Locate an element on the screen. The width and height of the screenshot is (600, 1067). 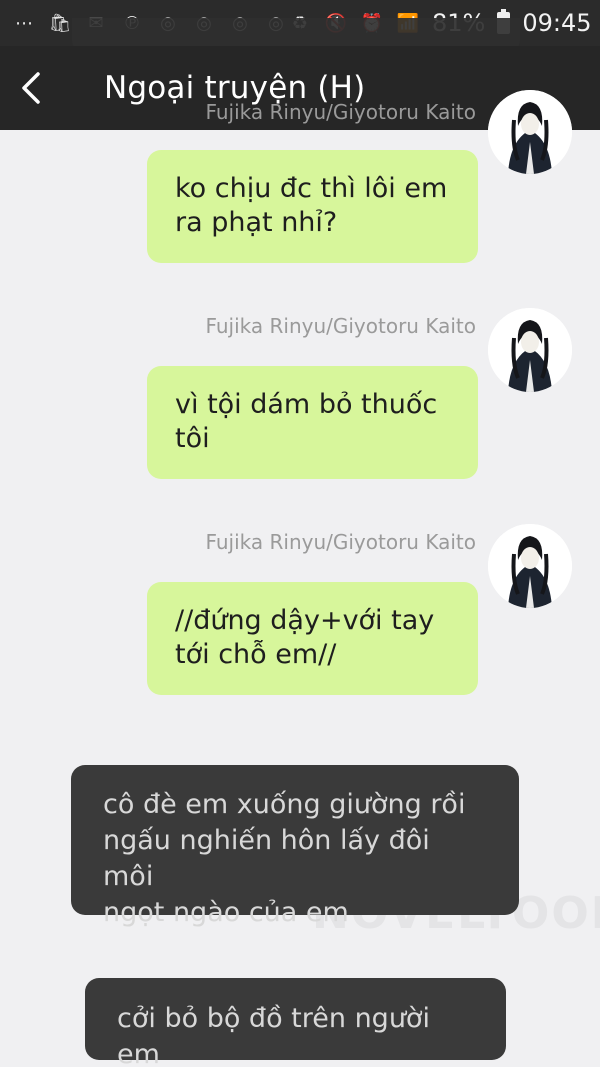
shop-icon: 🛍 is located at coordinates (60, 23).